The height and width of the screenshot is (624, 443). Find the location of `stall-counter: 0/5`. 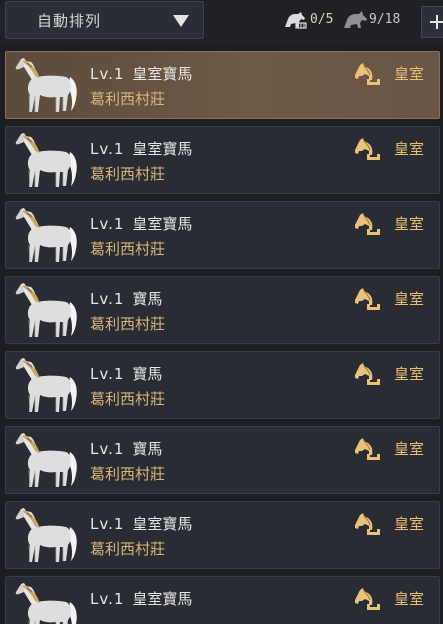

stall-counter: 0/5 is located at coordinates (310, 21).